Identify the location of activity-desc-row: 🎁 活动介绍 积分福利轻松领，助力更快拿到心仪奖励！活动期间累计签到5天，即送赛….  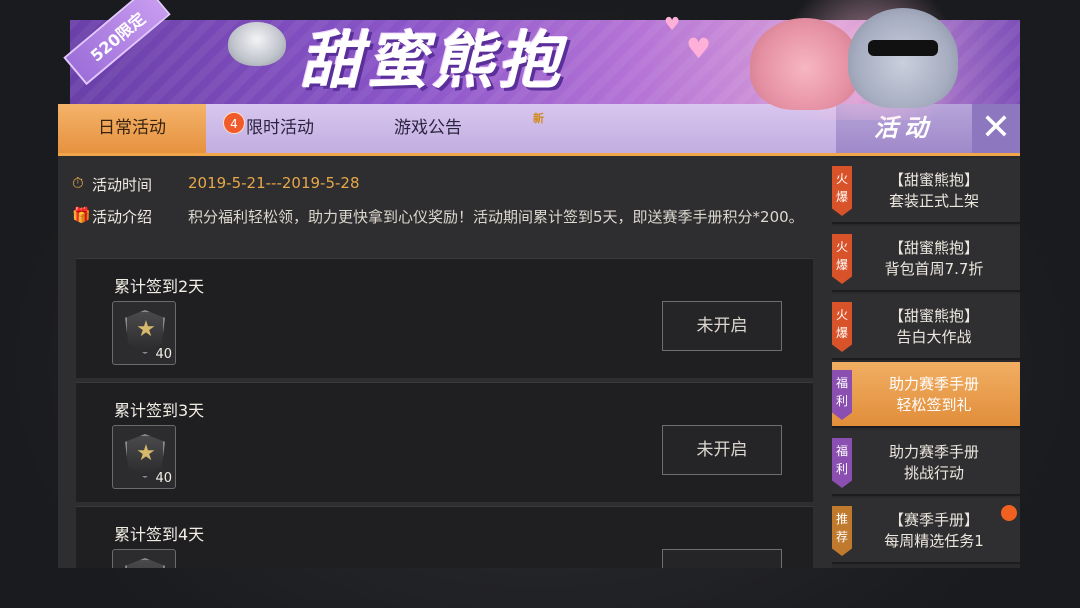
(445, 217).